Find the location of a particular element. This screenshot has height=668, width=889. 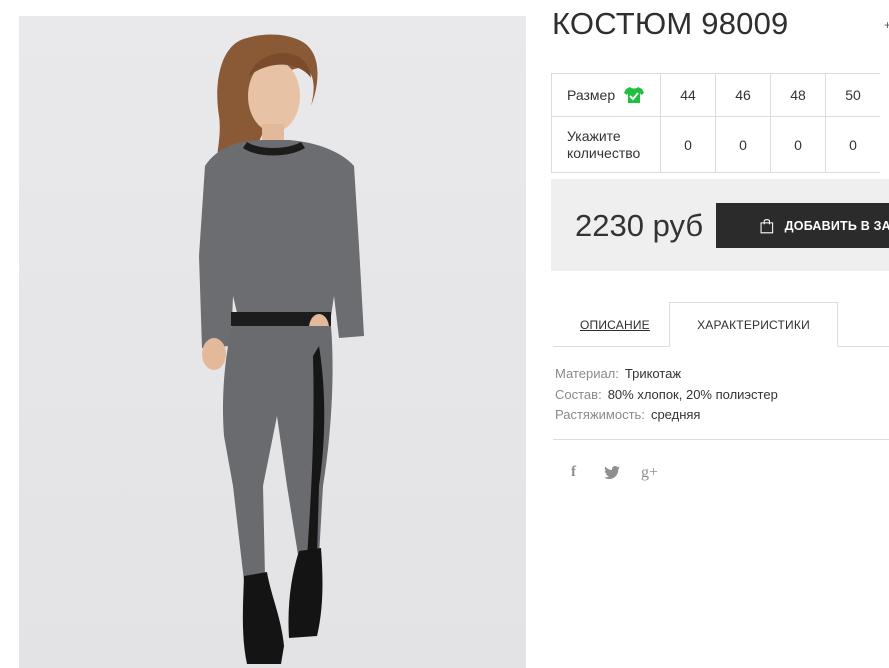

price-panel: 2230 руб ДОБАВИТЬ В ЗАКАЗ is located at coordinates (720, 225).